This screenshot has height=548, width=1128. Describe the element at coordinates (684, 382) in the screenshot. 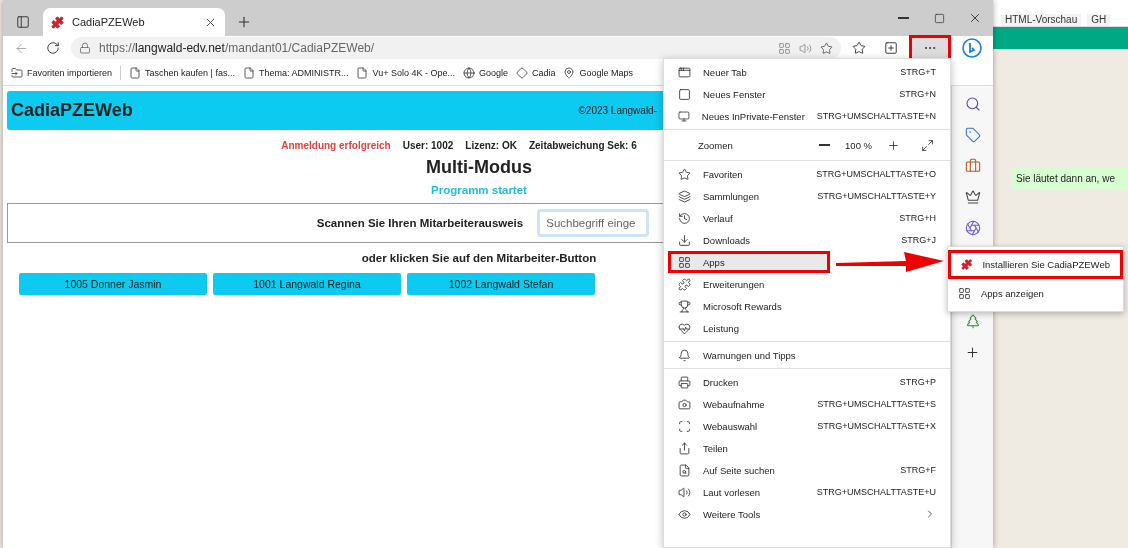

I see `printer-icon` at that location.